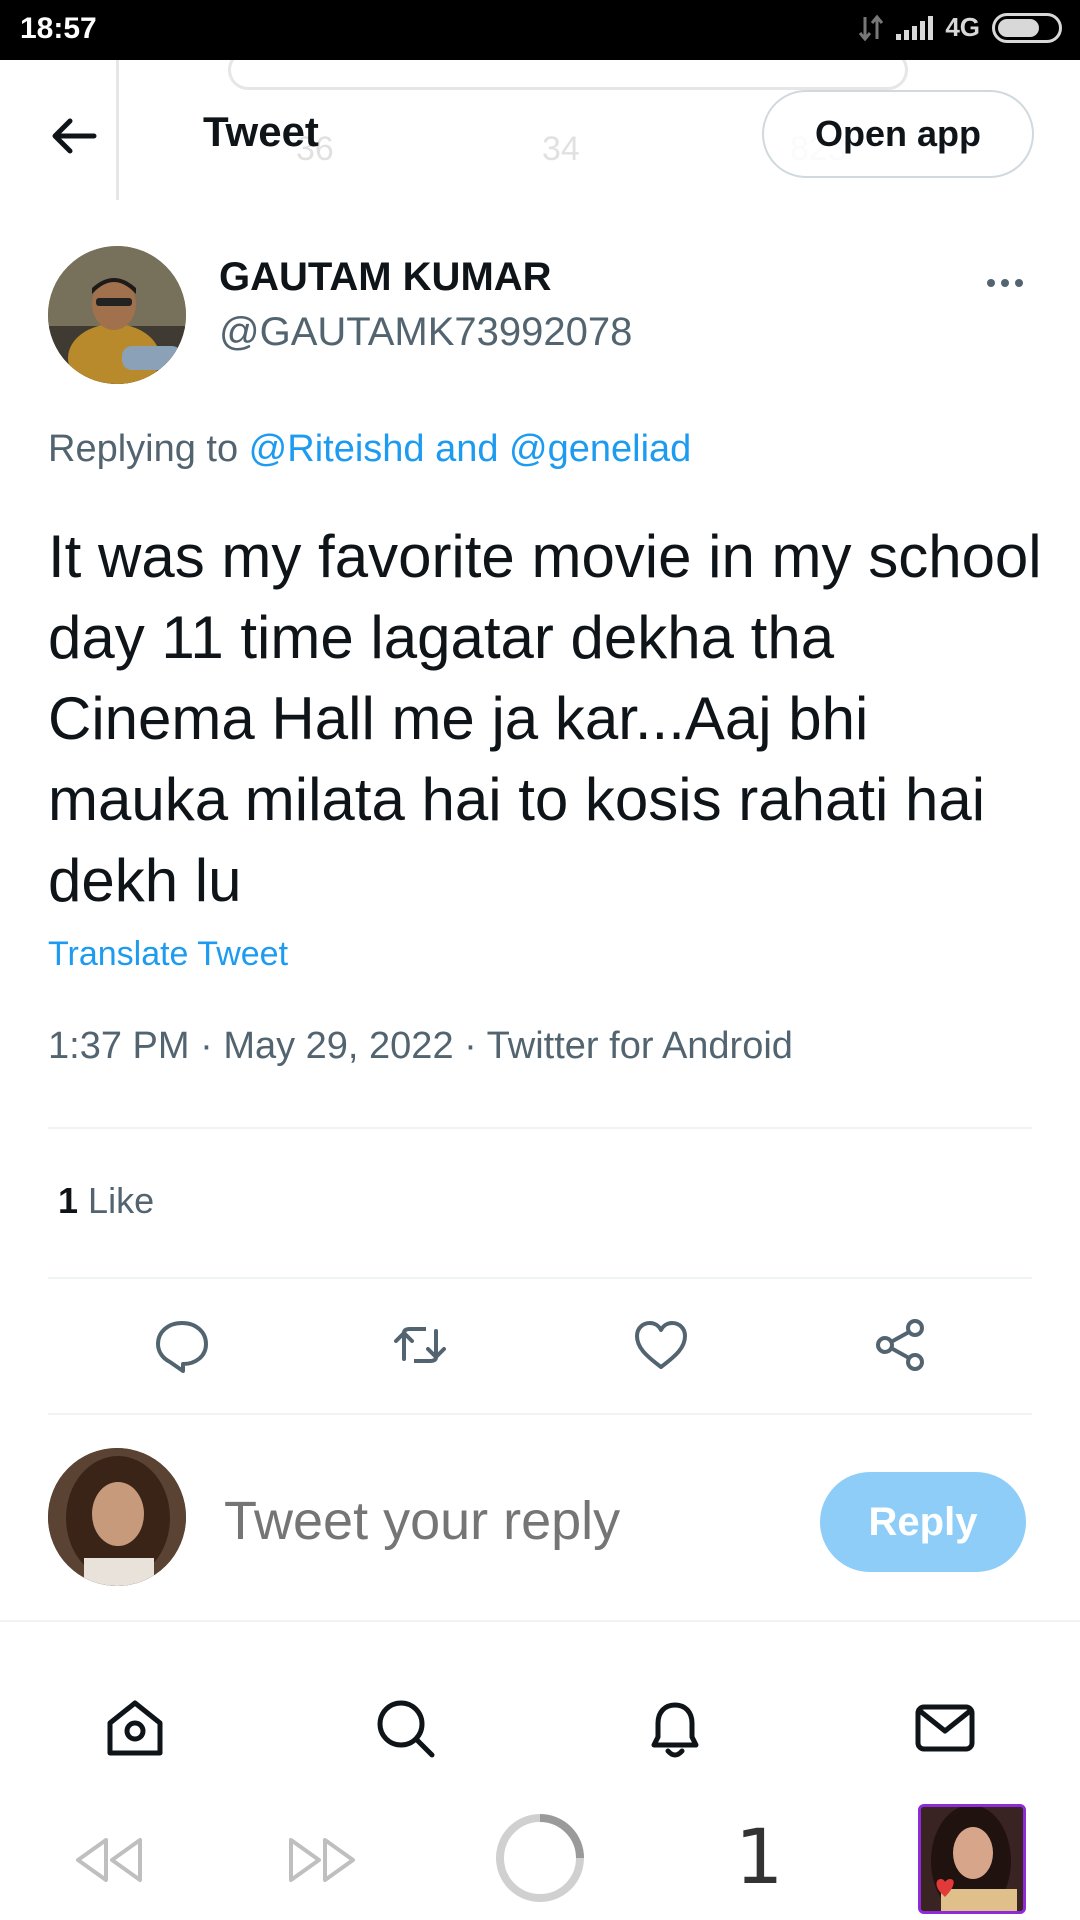 This screenshot has height=1920, width=1080. Describe the element at coordinates (571, 1521) in the screenshot. I see `reply-input` at that location.